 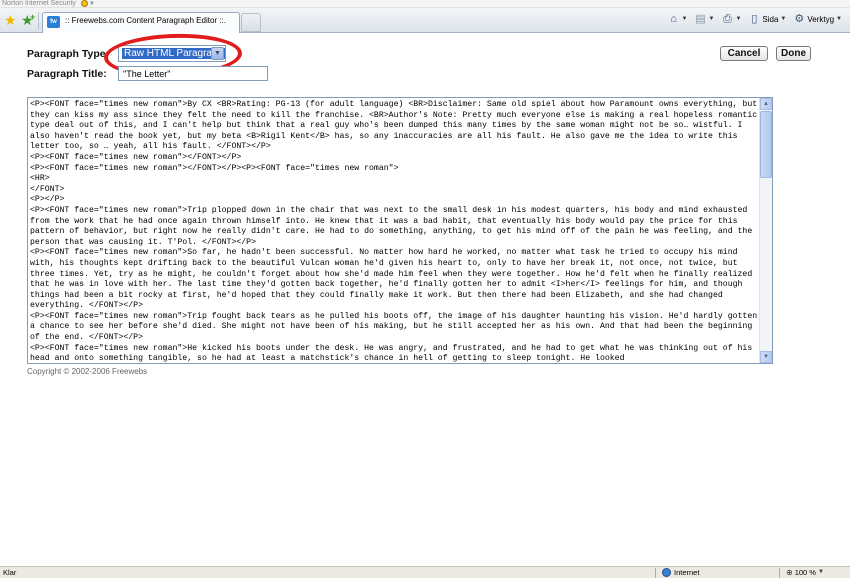 What do you see at coordinates (10, 572) in the screenshot?
I see `status-text: Klar` at bounding box center [10, 572].